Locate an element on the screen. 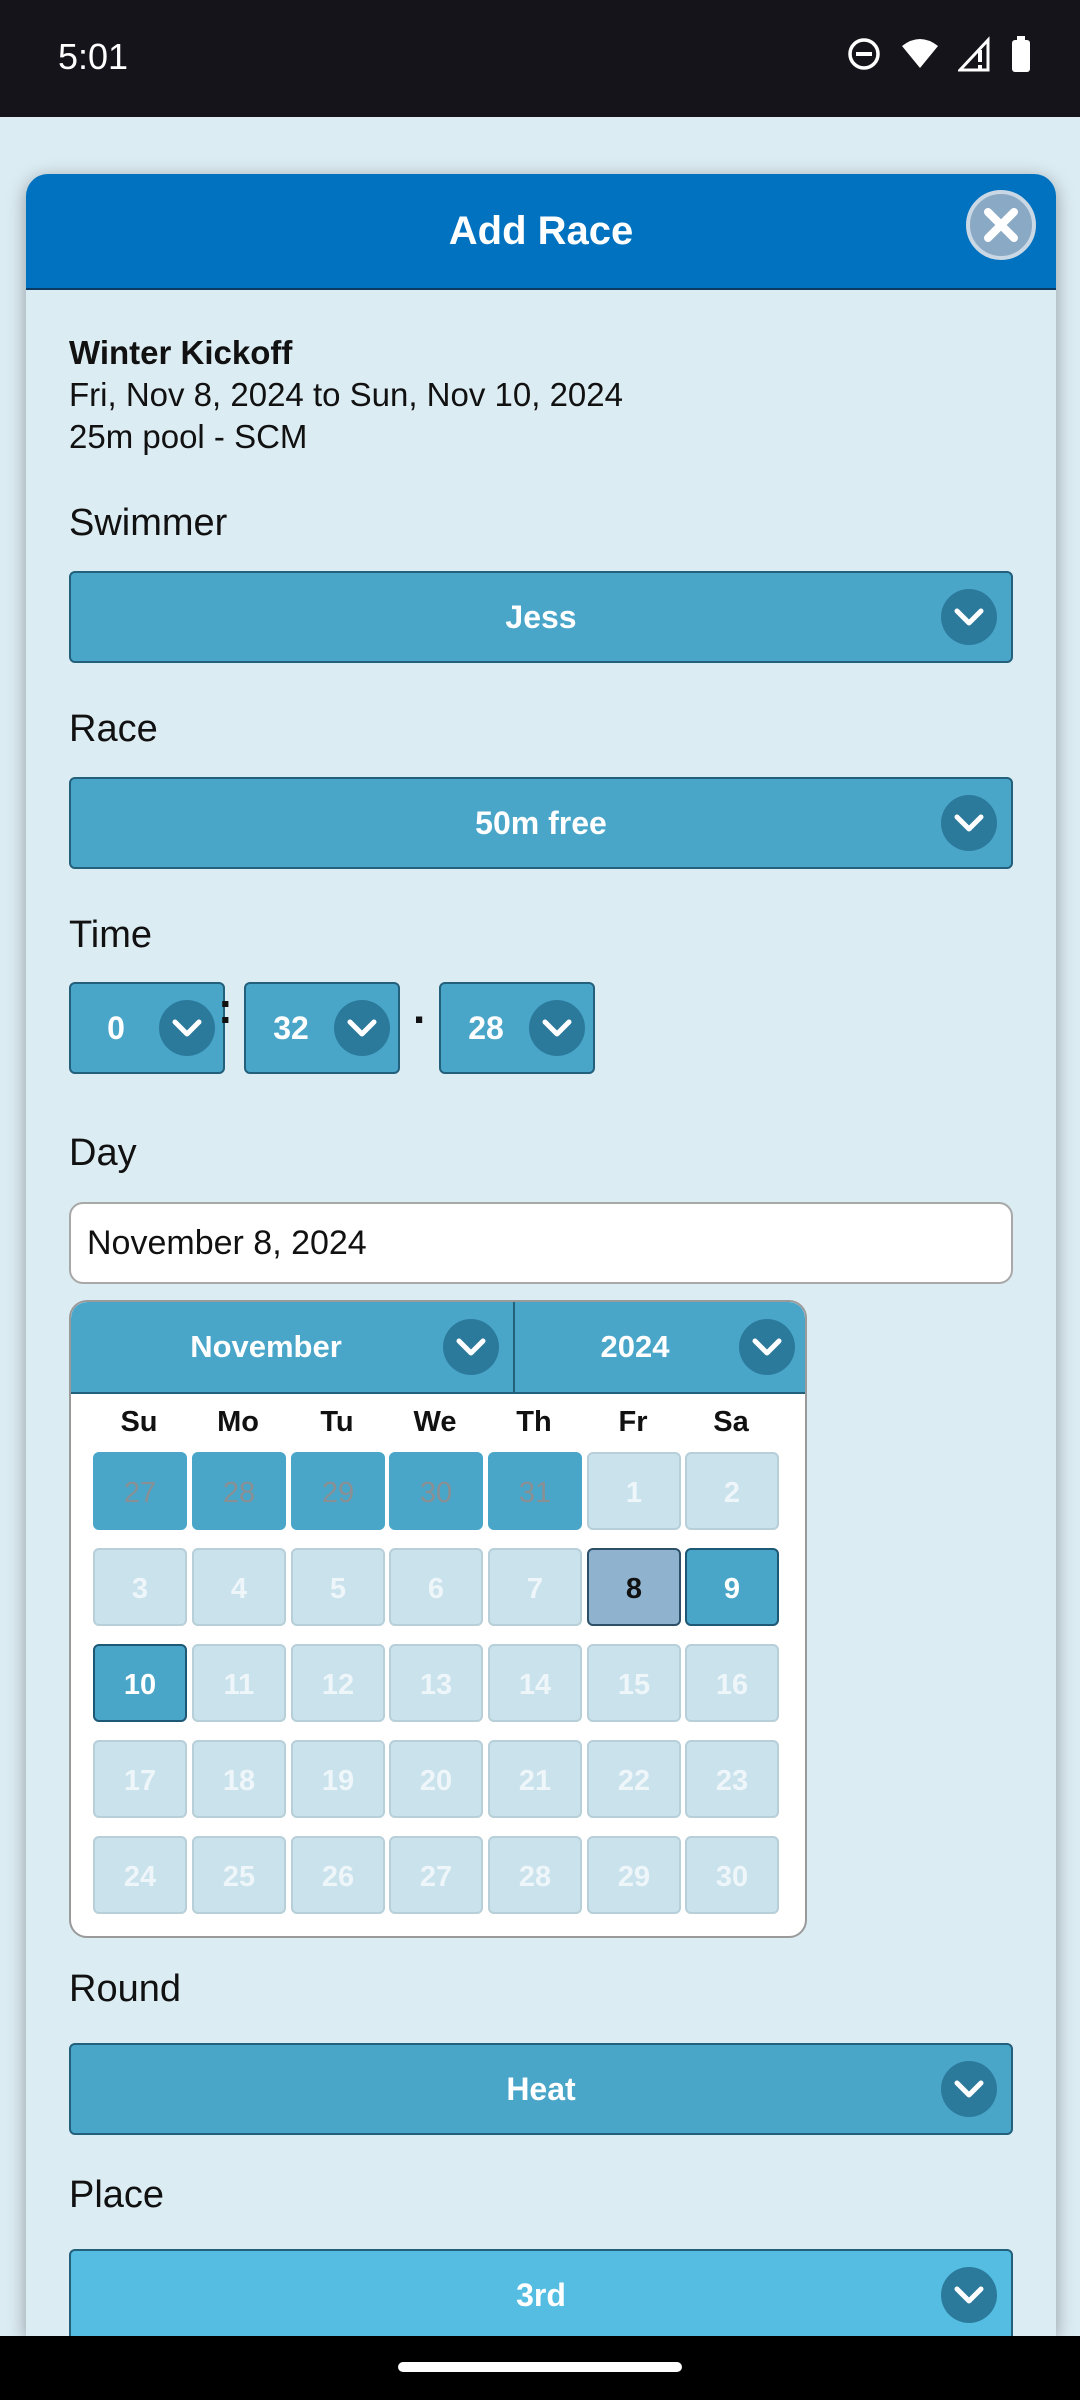  calendar-day: 5 is located at coordinates (338, 1587).